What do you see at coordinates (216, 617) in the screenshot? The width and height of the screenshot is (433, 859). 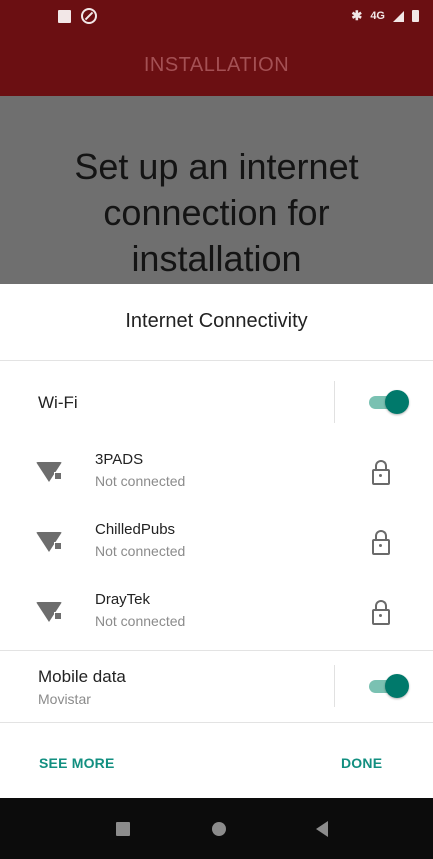 I see `network-item: DrayTek Not connected` at bounding box center [216, 617].